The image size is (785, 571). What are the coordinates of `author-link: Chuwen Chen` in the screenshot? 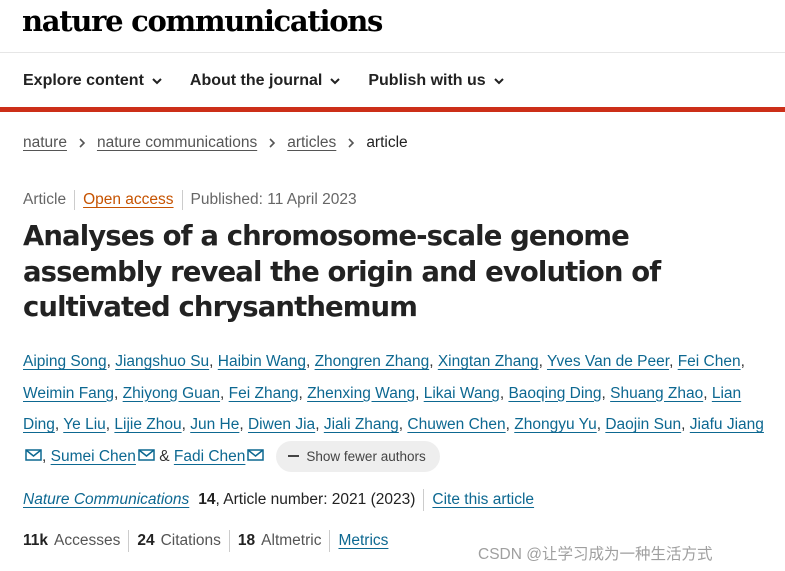 It's located at (456, 424).